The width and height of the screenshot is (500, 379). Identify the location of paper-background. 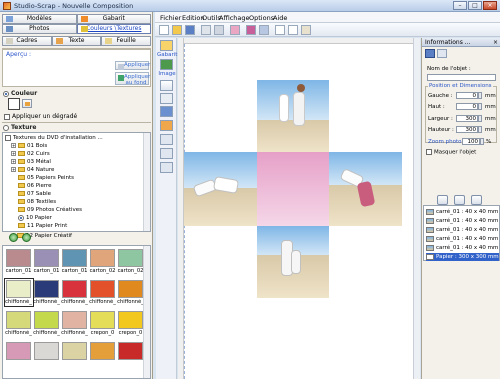
(293, 189).